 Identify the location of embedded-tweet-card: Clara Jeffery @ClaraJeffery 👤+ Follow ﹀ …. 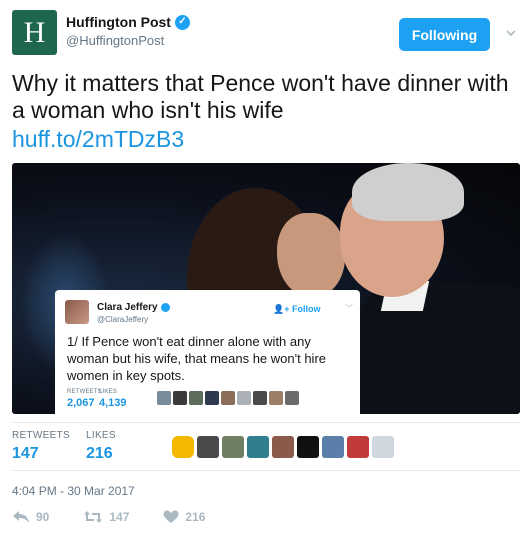
(207, 352).